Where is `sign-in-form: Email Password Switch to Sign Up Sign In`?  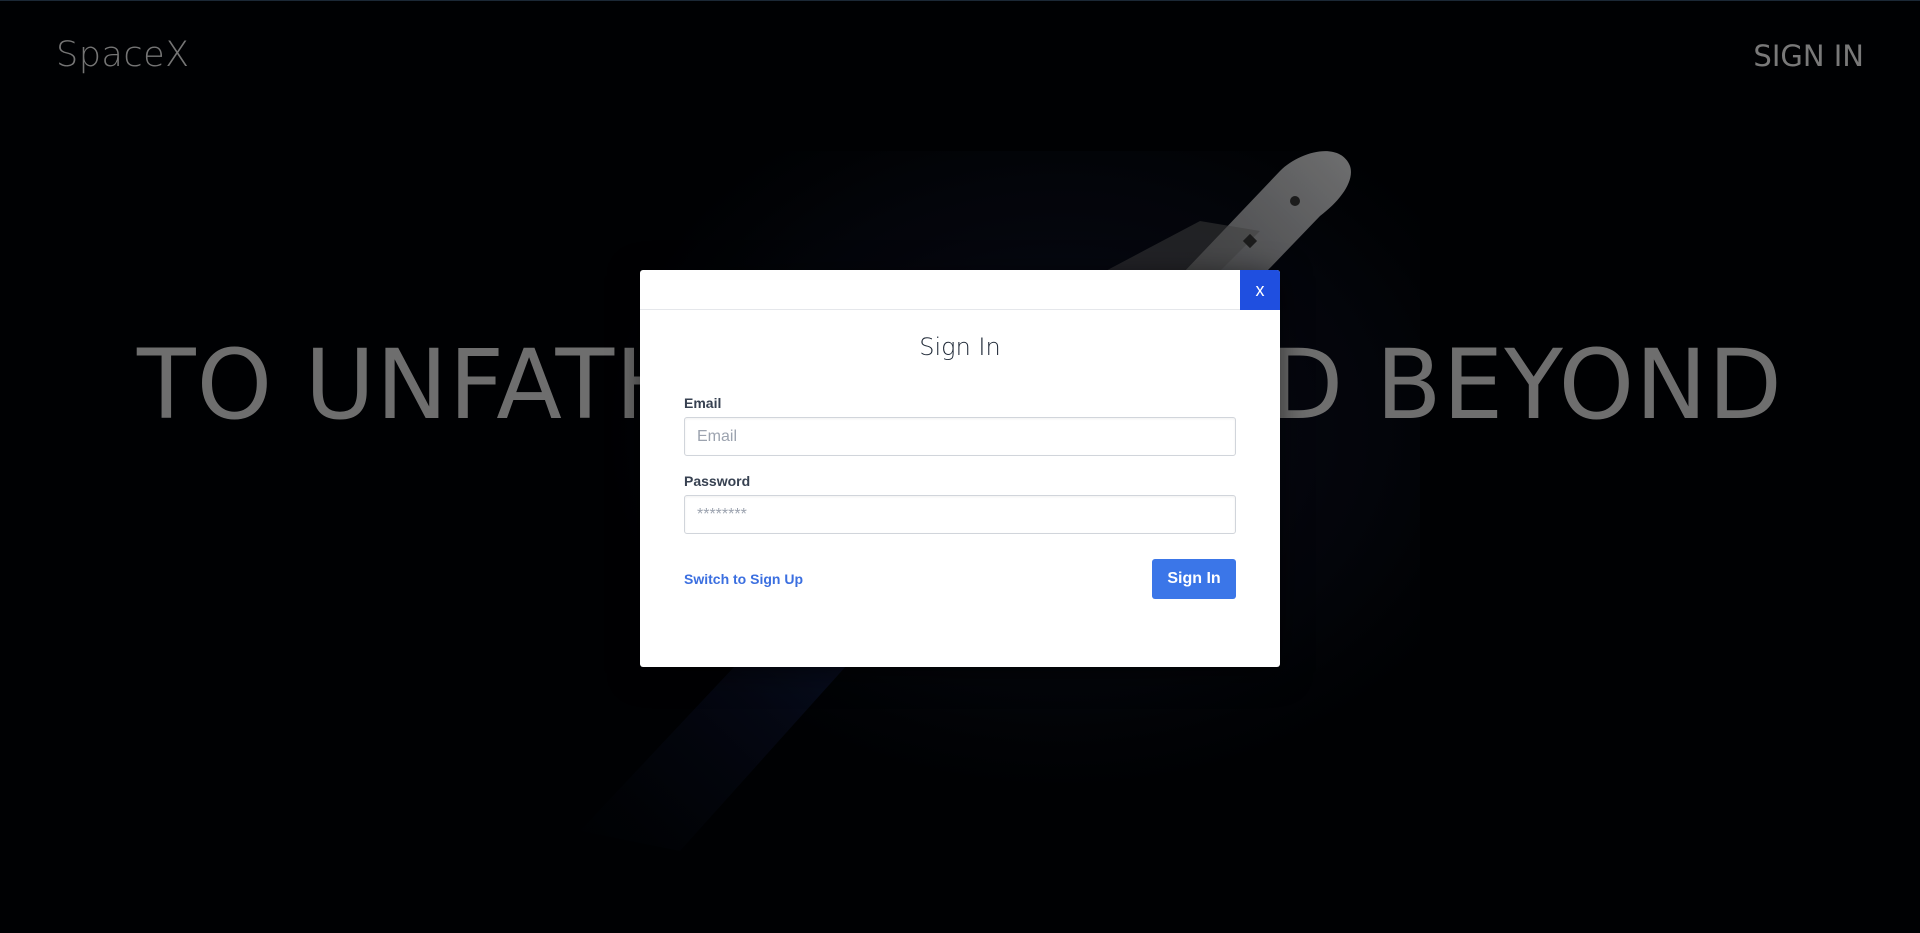
sign-in-form: Email Password Switch to Sign Up Sign In is located at coordinates (960, 497).